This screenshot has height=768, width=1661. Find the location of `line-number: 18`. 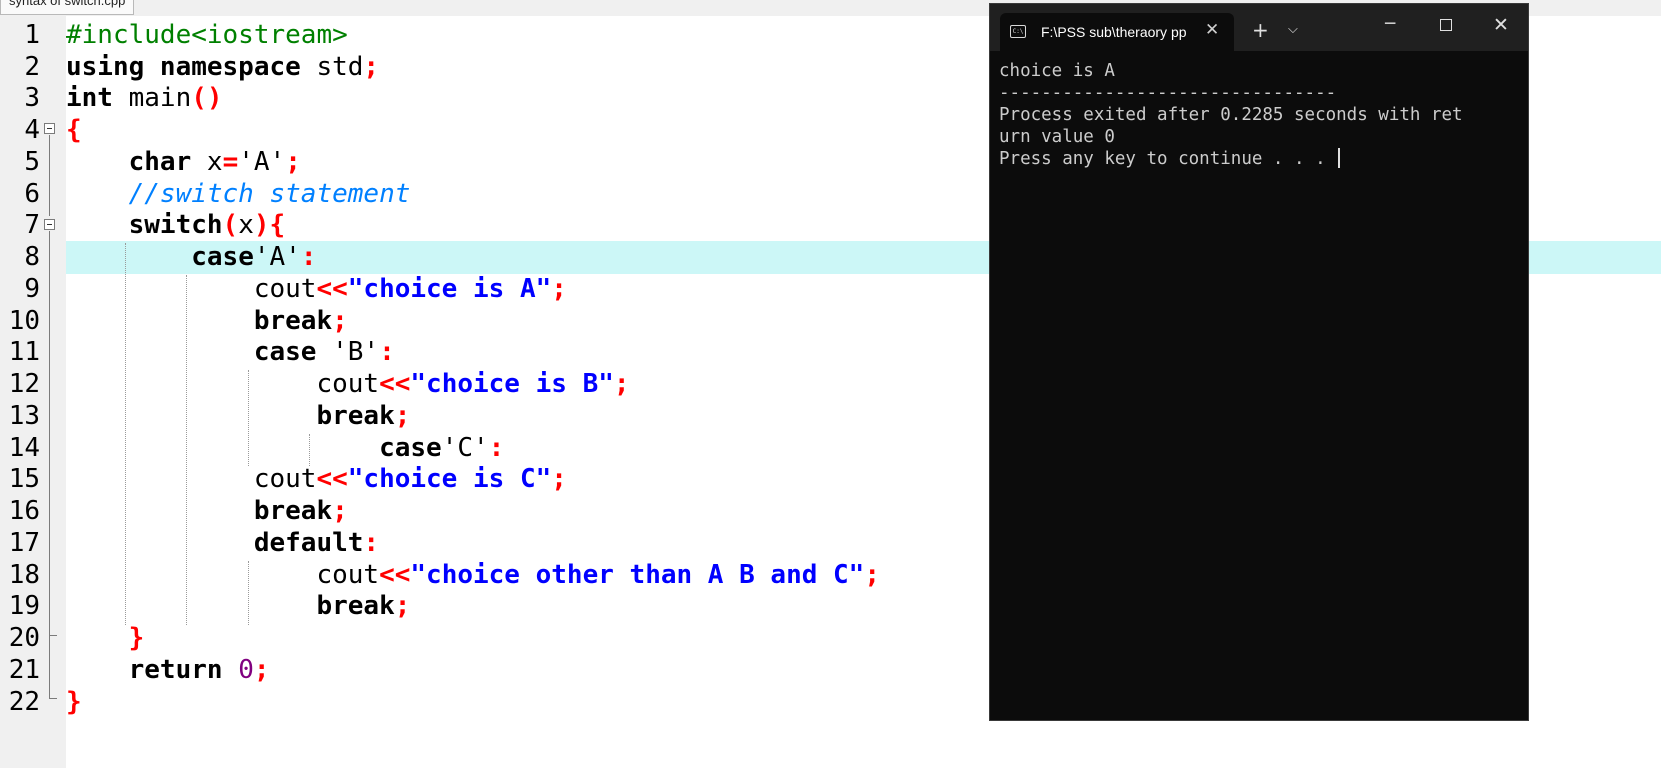

line-number: 18 is located at coordinates (24, 574).